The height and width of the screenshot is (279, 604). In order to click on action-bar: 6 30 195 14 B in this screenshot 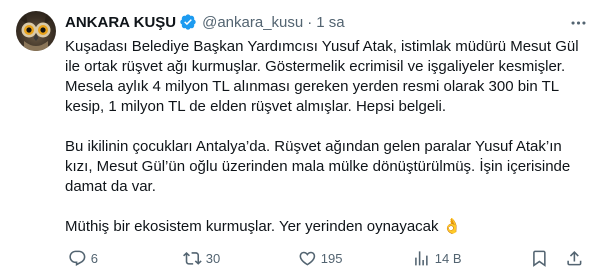, I will do `click(325, 258)`.